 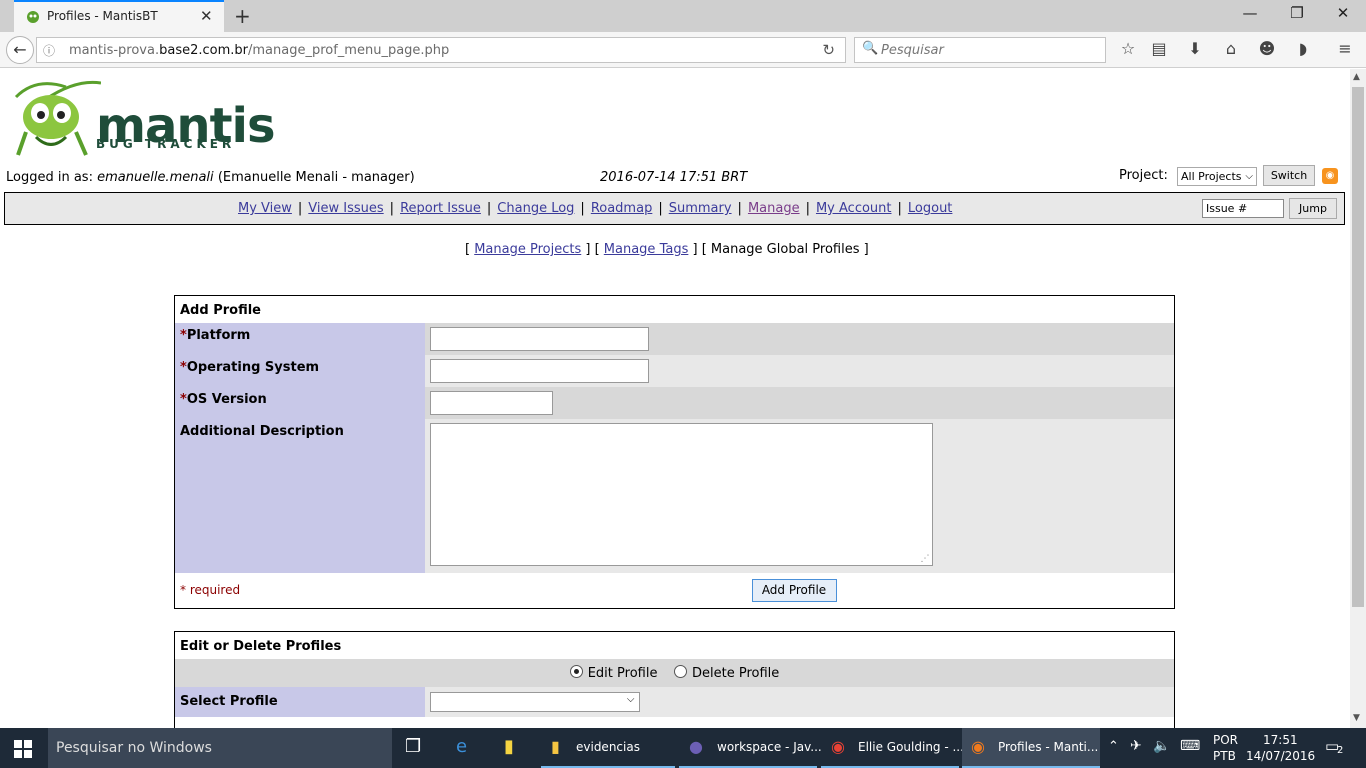 What do you see at coordinates (102, 16) in the screenshot?
I see `tab-title: Profiles - MantisBT` at bounding box center [102, 16].